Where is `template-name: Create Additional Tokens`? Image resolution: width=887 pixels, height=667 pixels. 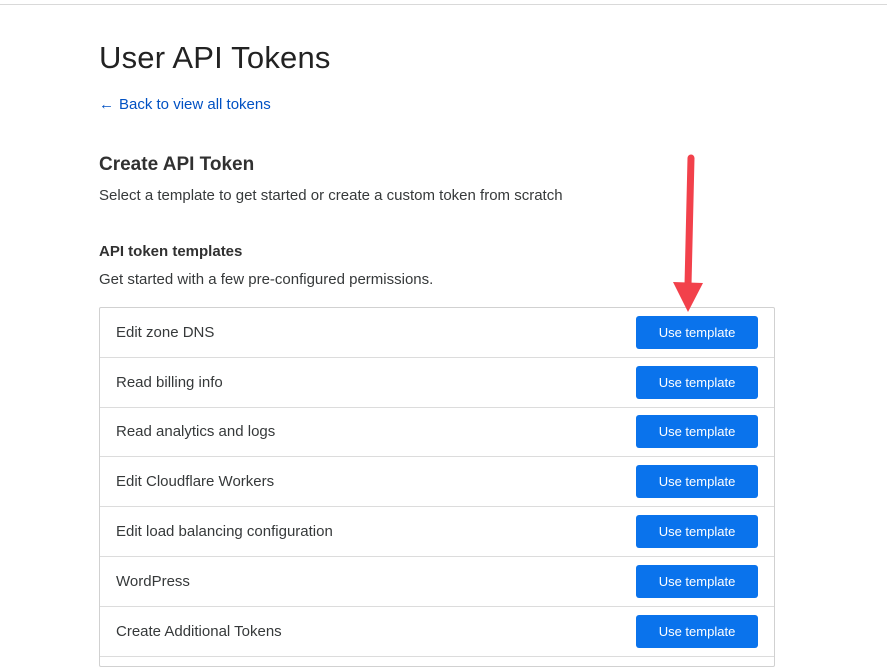
template-name: Create Additional Tokens is located at coordinates (199, 631).